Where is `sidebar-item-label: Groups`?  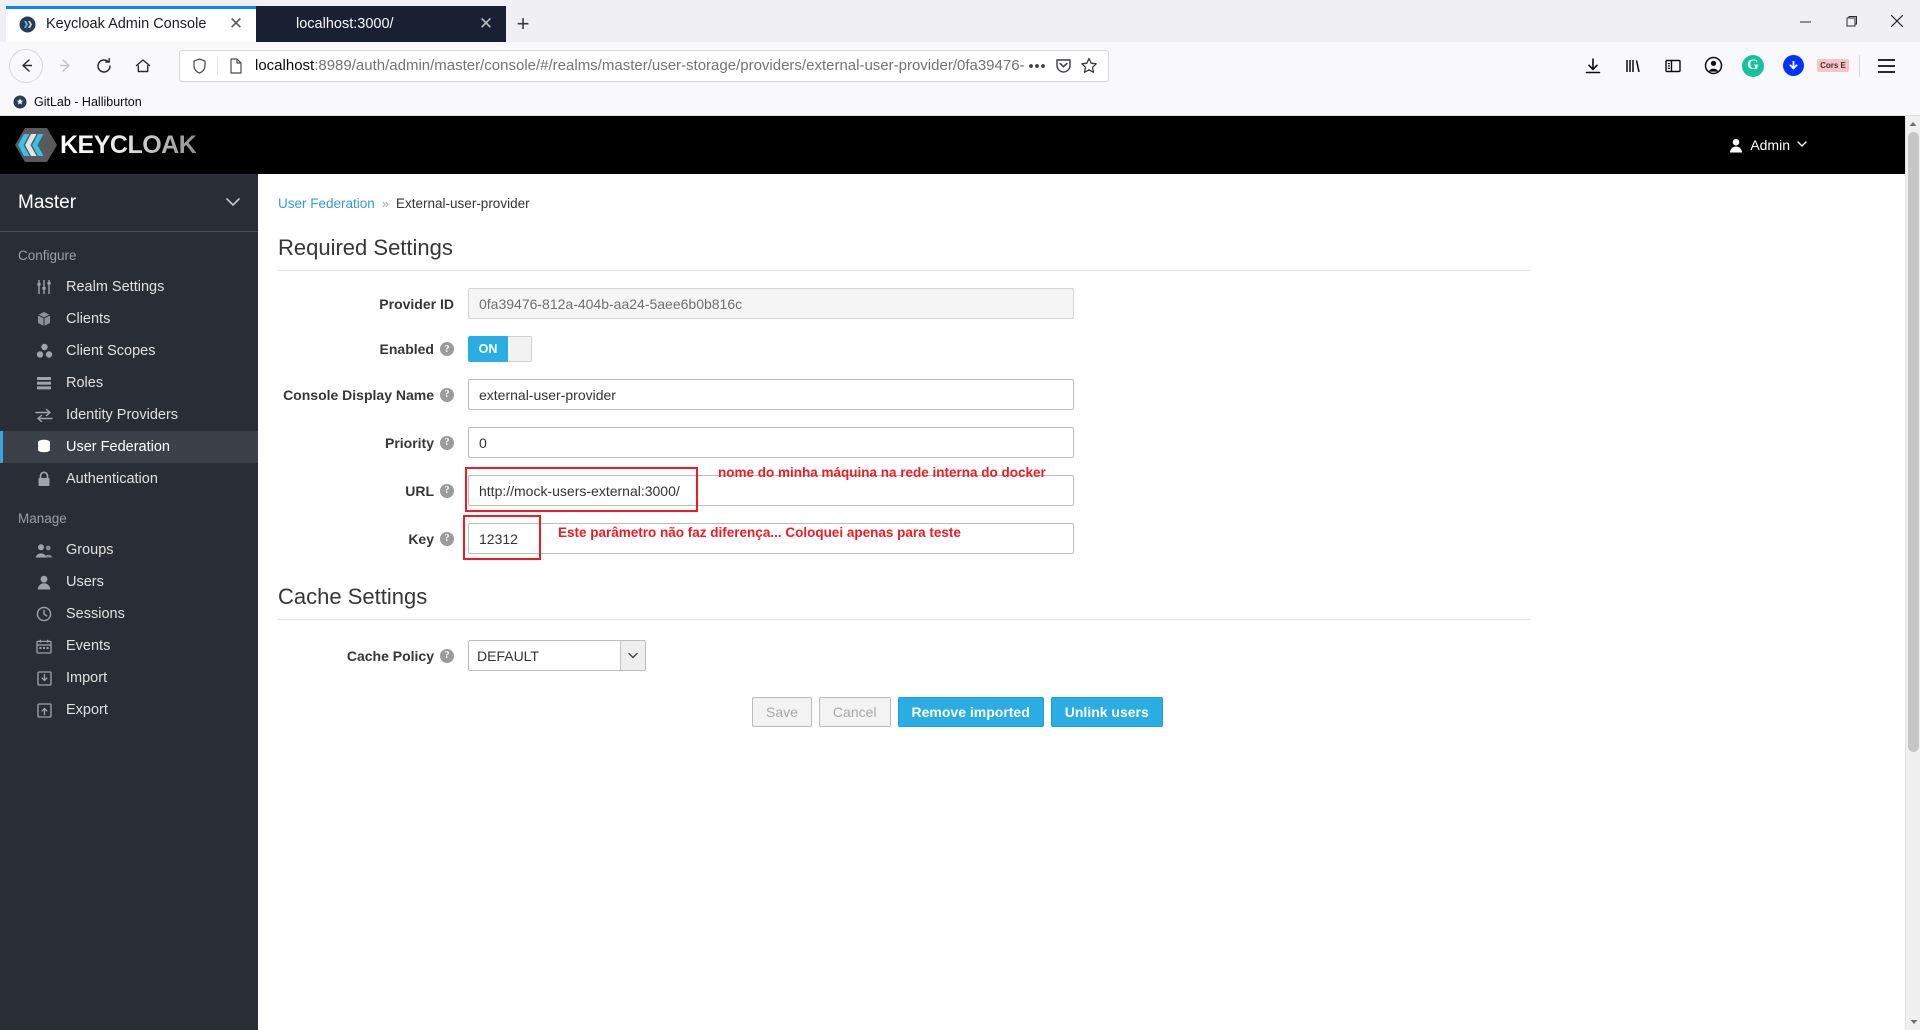 sidebar-item-label: Groups is located at coordinates (90, 550).